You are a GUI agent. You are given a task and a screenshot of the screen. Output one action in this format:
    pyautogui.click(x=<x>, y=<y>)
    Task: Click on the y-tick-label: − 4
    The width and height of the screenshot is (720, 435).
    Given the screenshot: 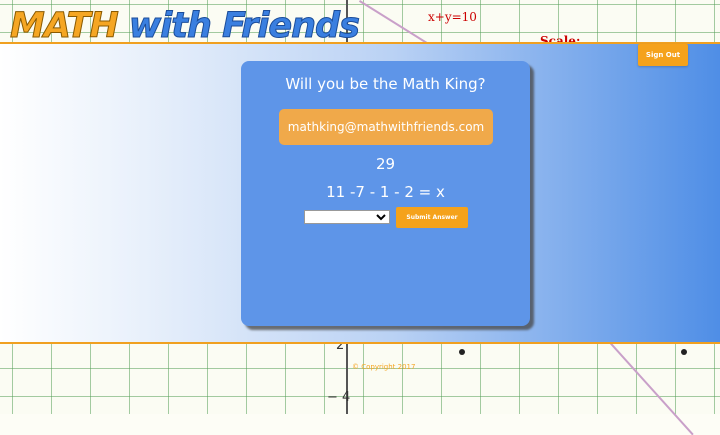 What is the action you would take?
    pyautogui.click(x=339, y=397)
    